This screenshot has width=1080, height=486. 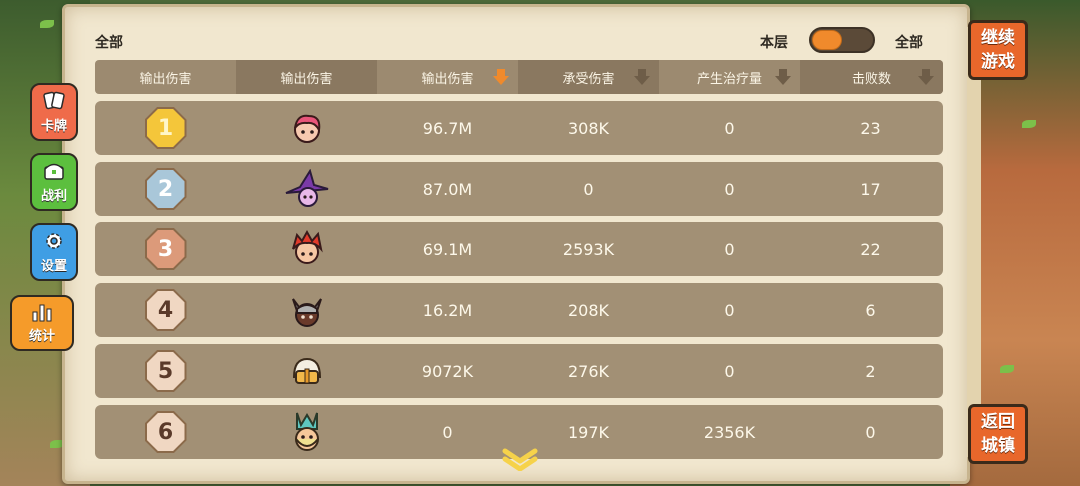 What do you see at coordinates (519, 310) in the screenshot?
I see `table-row: 4 16.2M 208K 0 6` at bounding box center [519, 310].